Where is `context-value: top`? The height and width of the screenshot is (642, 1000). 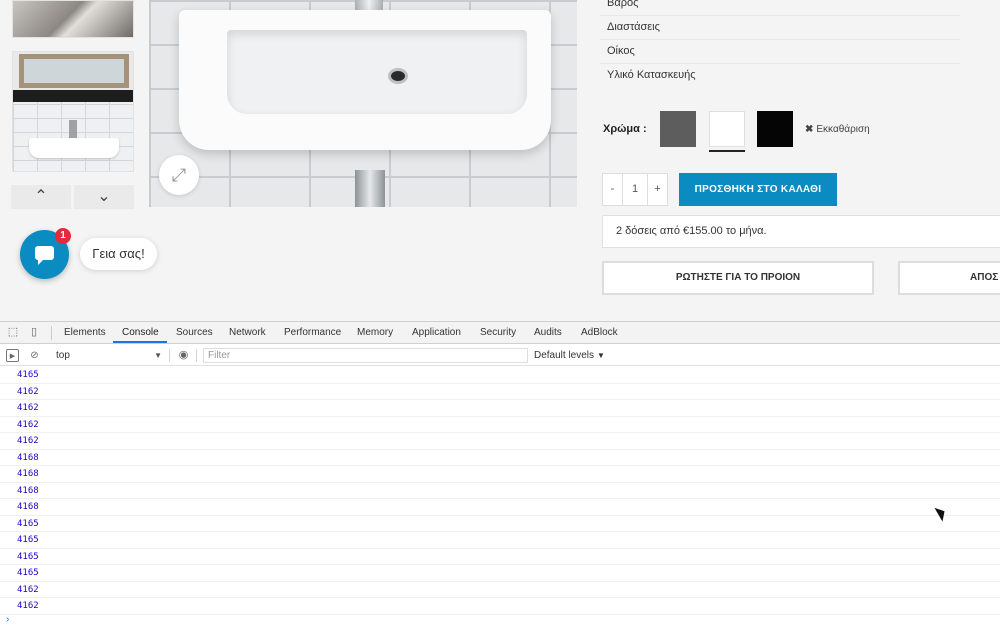 context-value: top is located at coordinates (63, 355).